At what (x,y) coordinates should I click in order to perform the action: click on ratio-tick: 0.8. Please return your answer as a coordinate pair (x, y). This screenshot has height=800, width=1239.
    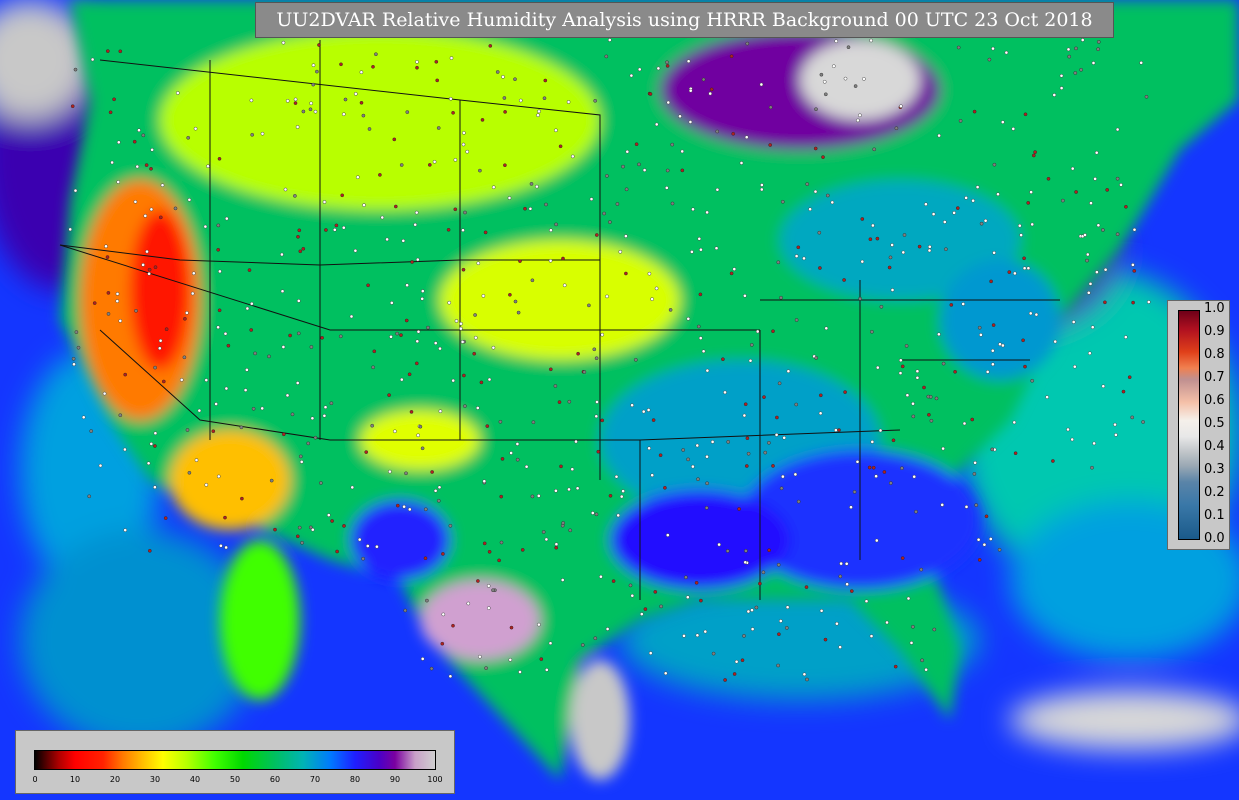
    Looking at the image, I should click on (1214, 354).